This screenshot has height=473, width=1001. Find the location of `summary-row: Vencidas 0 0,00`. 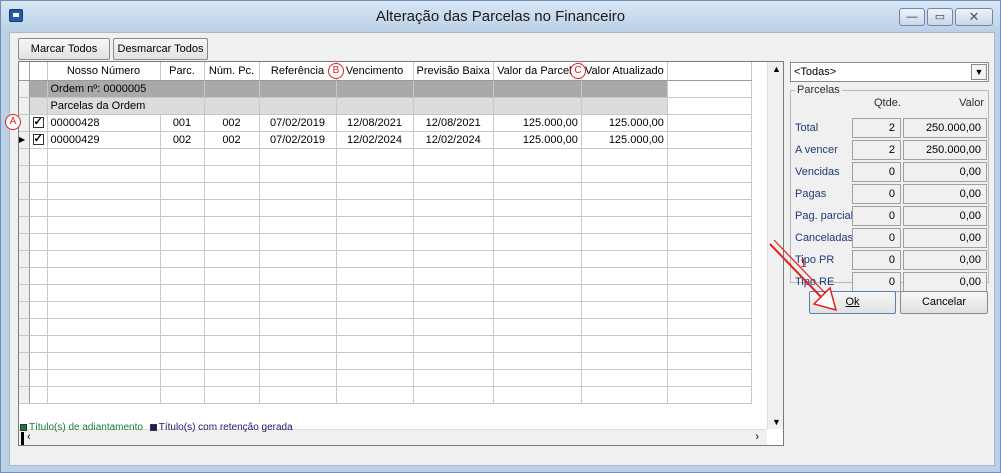

summary-row: Vencidas 0 0,00 is located at coordinates (890, 172).